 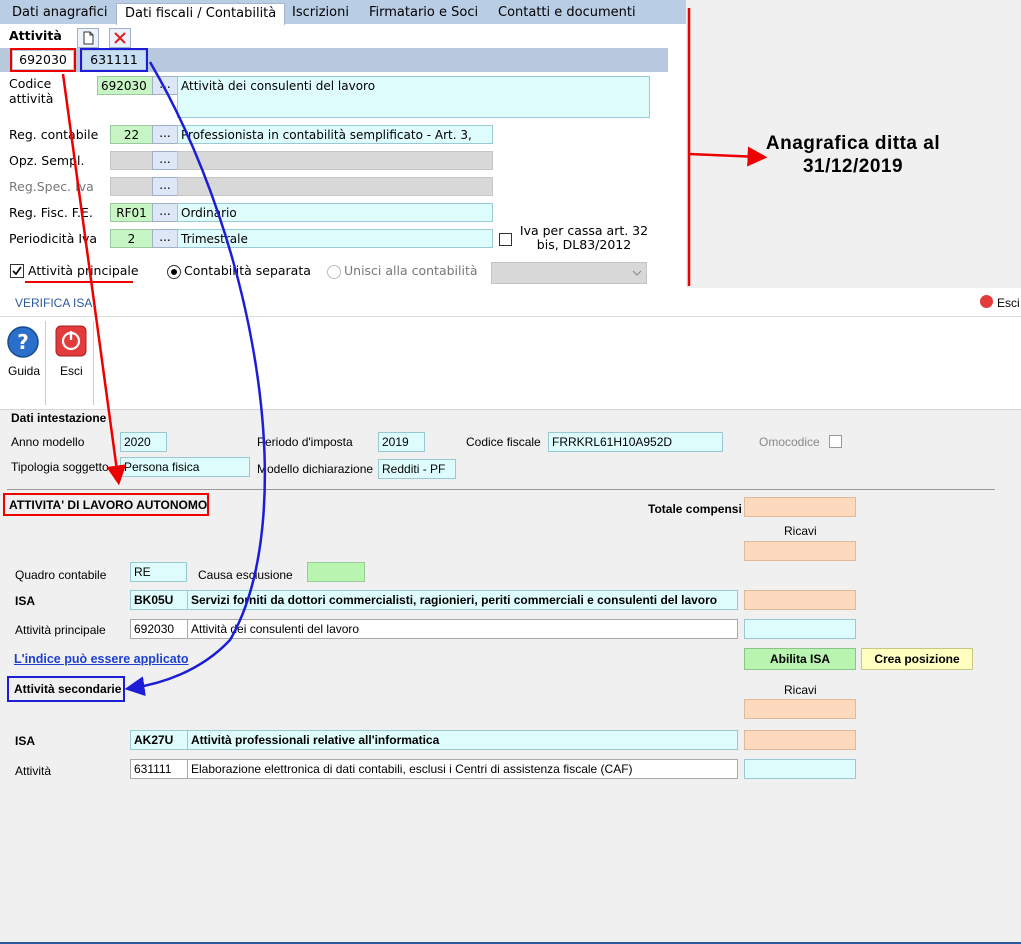 What do you see at coordinates (195, 379) in the screenshot?
I see `blue-arrow-attivita-secondarie` at bounding box center [195, 379].